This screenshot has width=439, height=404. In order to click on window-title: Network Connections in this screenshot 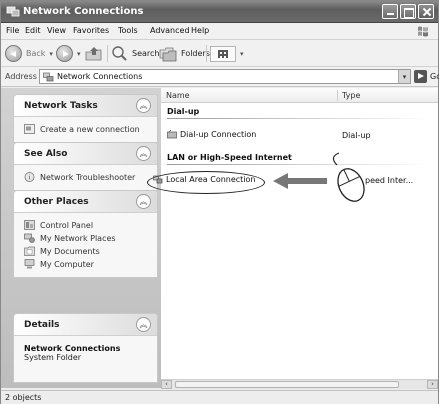, I will do `click(83, 11)`.